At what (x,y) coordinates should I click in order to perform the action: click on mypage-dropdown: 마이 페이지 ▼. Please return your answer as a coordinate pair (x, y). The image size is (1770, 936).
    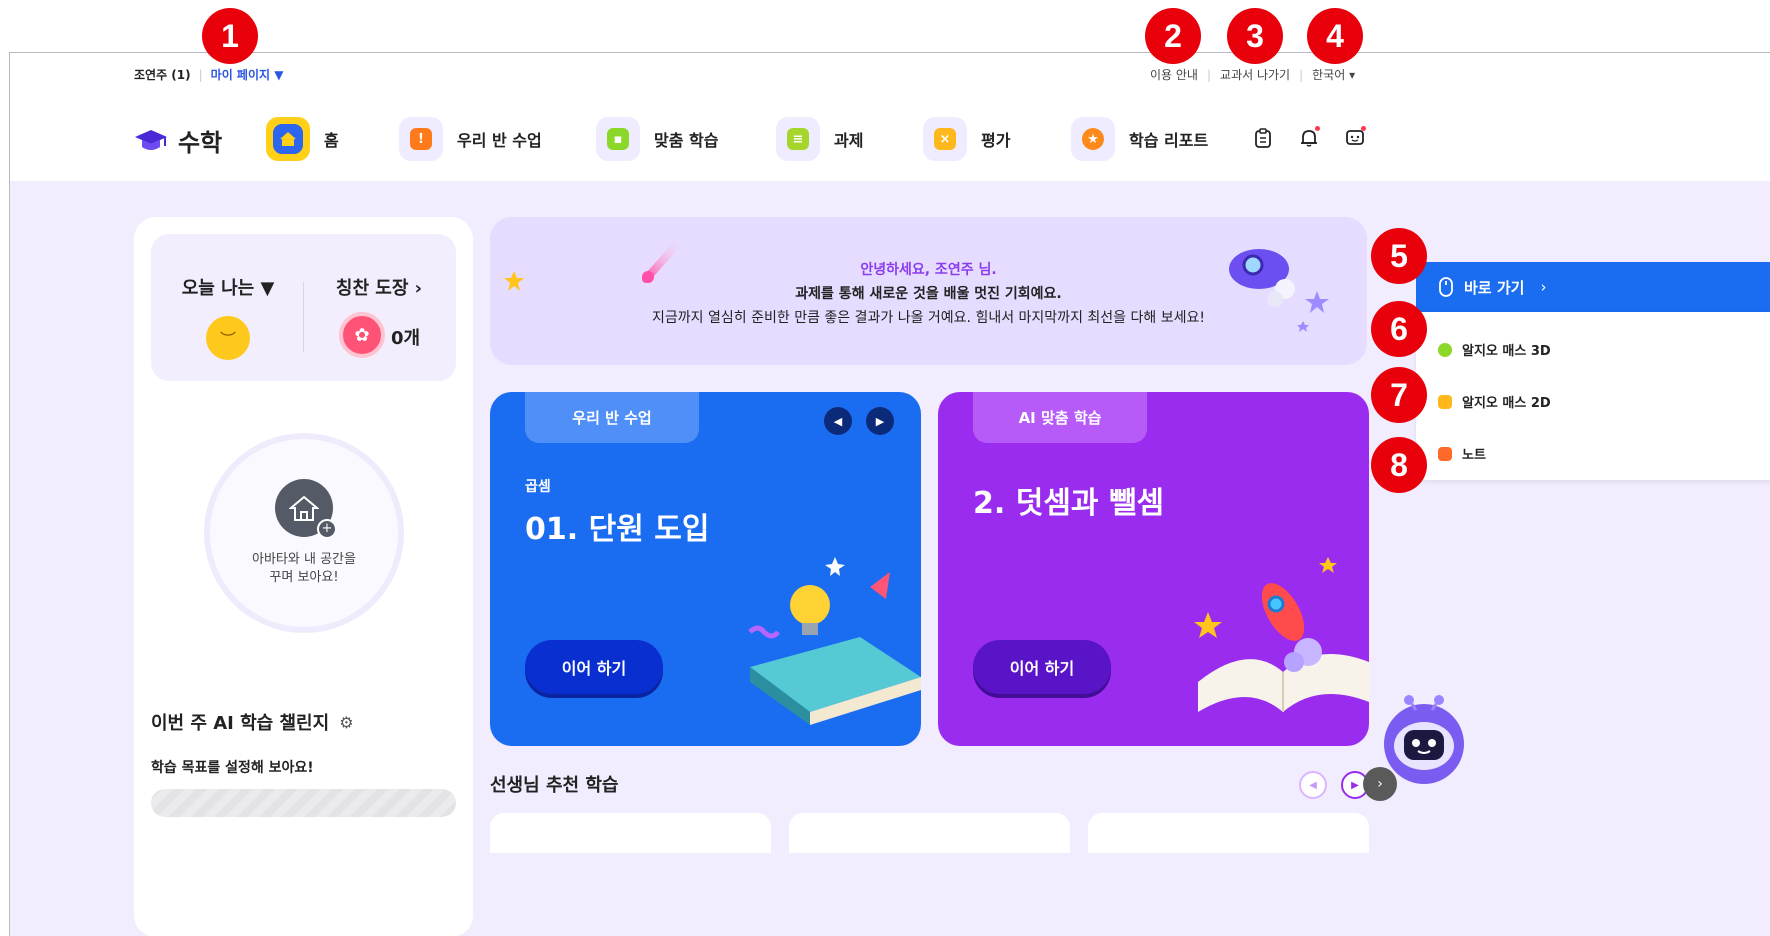
    Looking at the image, I should click on (247, 74).